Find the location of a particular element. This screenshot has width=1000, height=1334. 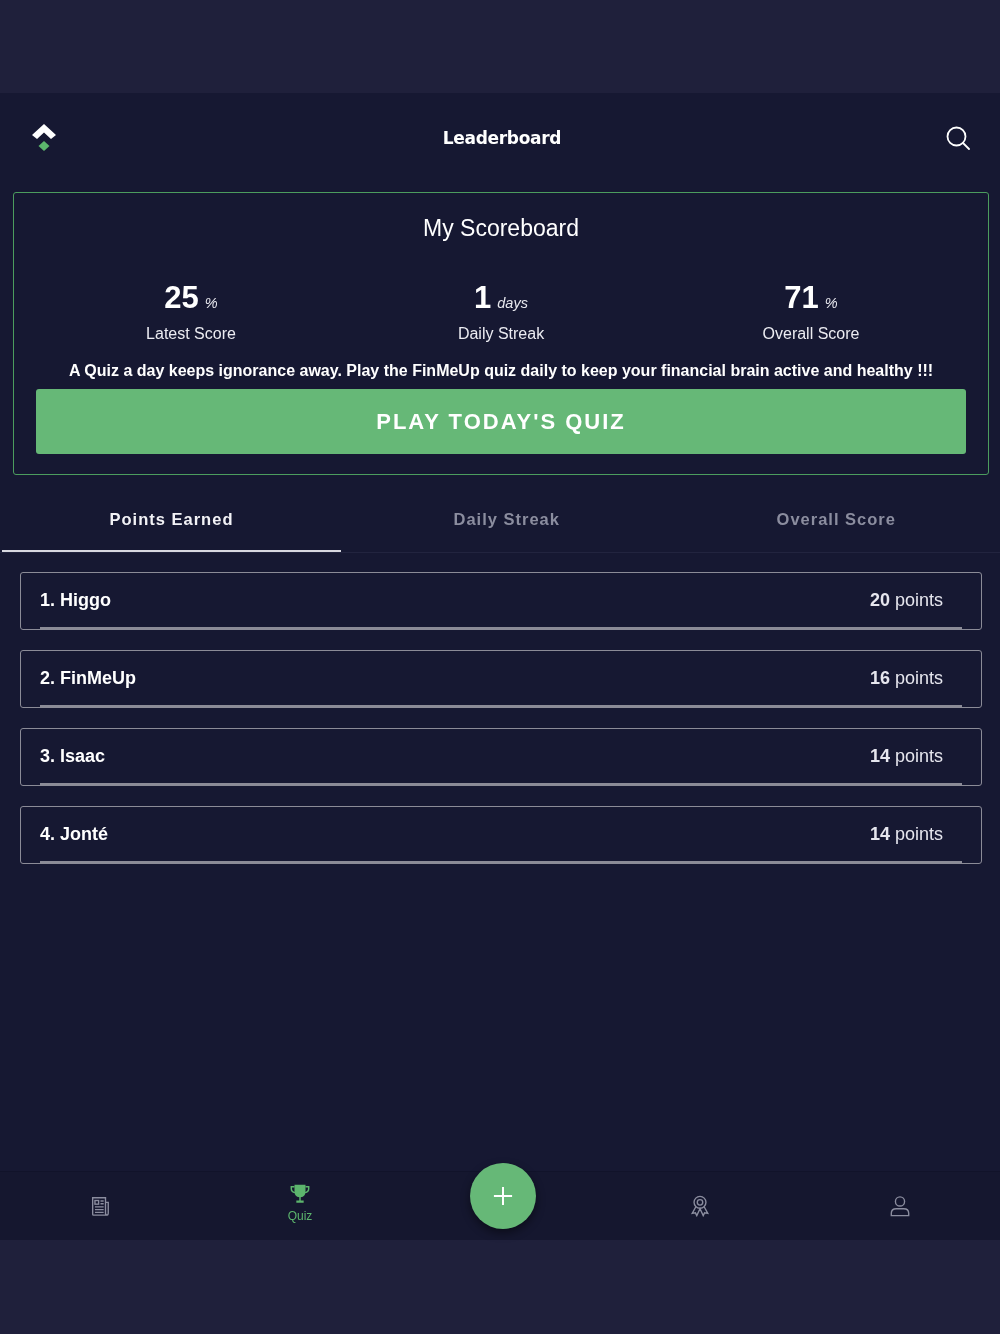

award-ribbon-icon is located at coordinates (700, 1206).